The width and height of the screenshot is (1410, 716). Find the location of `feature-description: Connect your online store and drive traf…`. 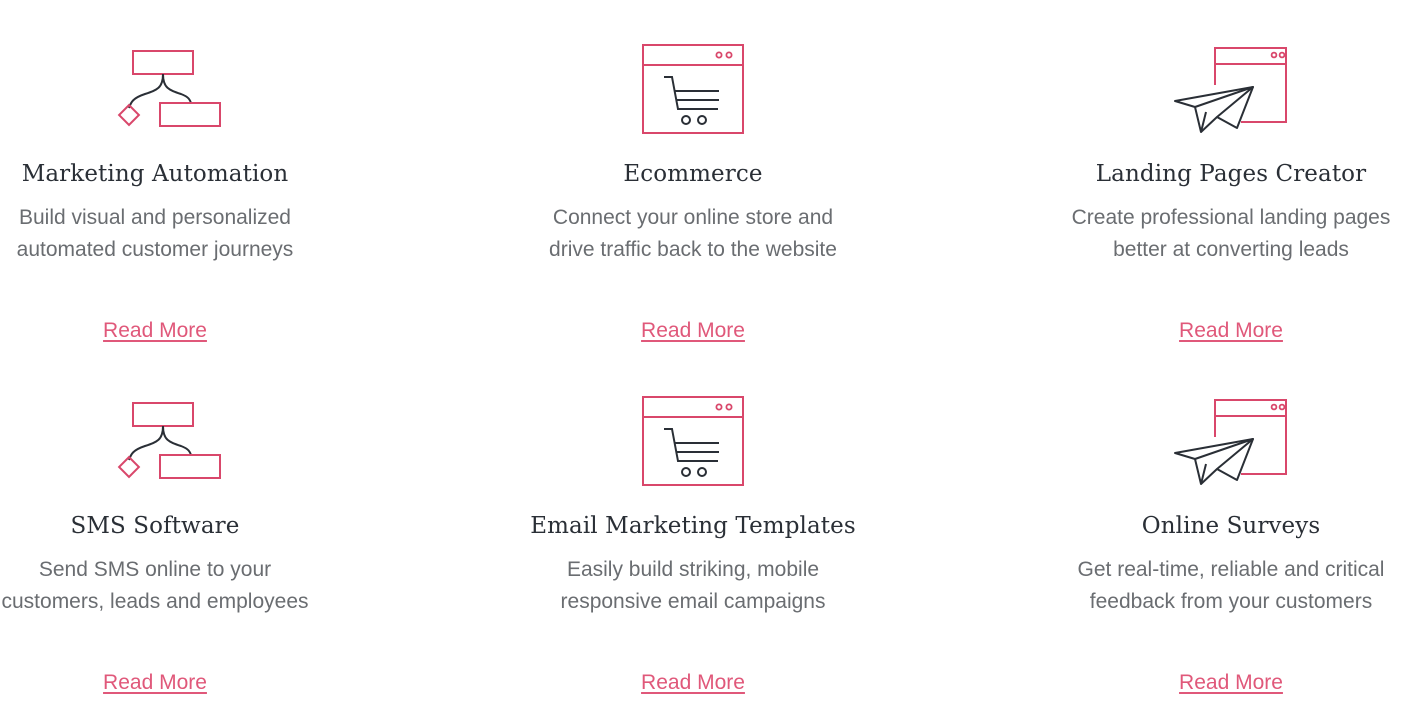

feature-description: Connect your online store and drive traf… is located at coordinates (693, 234).